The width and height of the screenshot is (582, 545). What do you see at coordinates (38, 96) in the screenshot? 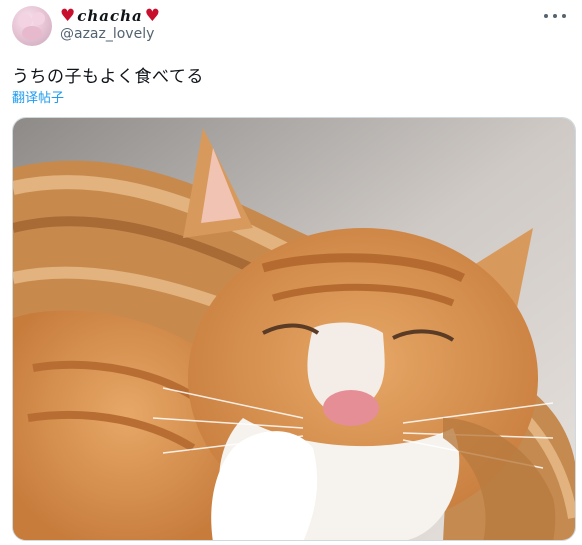
I see `translate-post-link: 翻译帖子` at bounding box center [38, 96].